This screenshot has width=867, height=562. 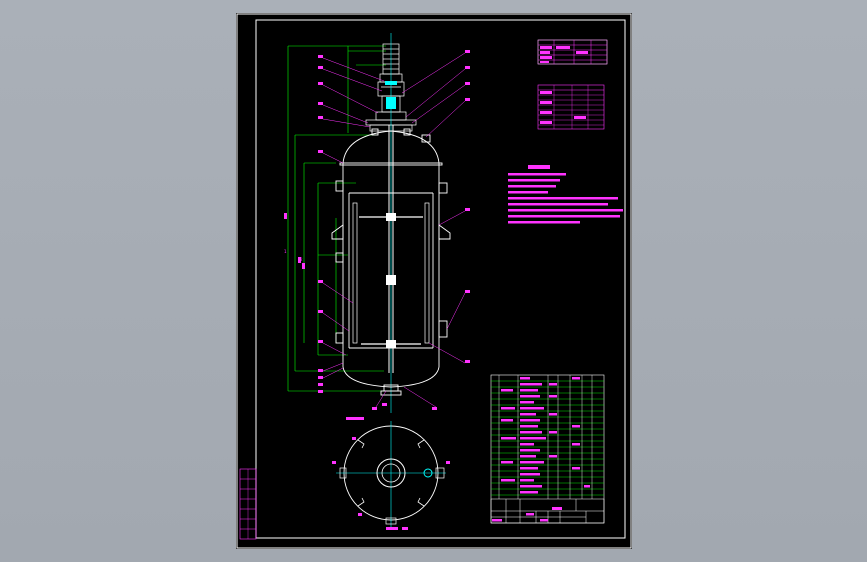 What do you see at coordinates (571, 107) in the screenshot?
I see `nozzle-table` at bounding box center [571, 107].